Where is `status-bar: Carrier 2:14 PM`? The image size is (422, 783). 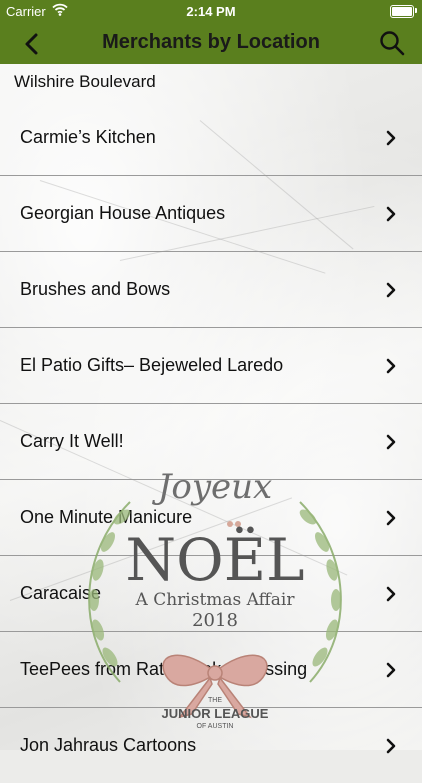
status-bar: Carrier 2:14 PM is located at coordinates (211, 11).